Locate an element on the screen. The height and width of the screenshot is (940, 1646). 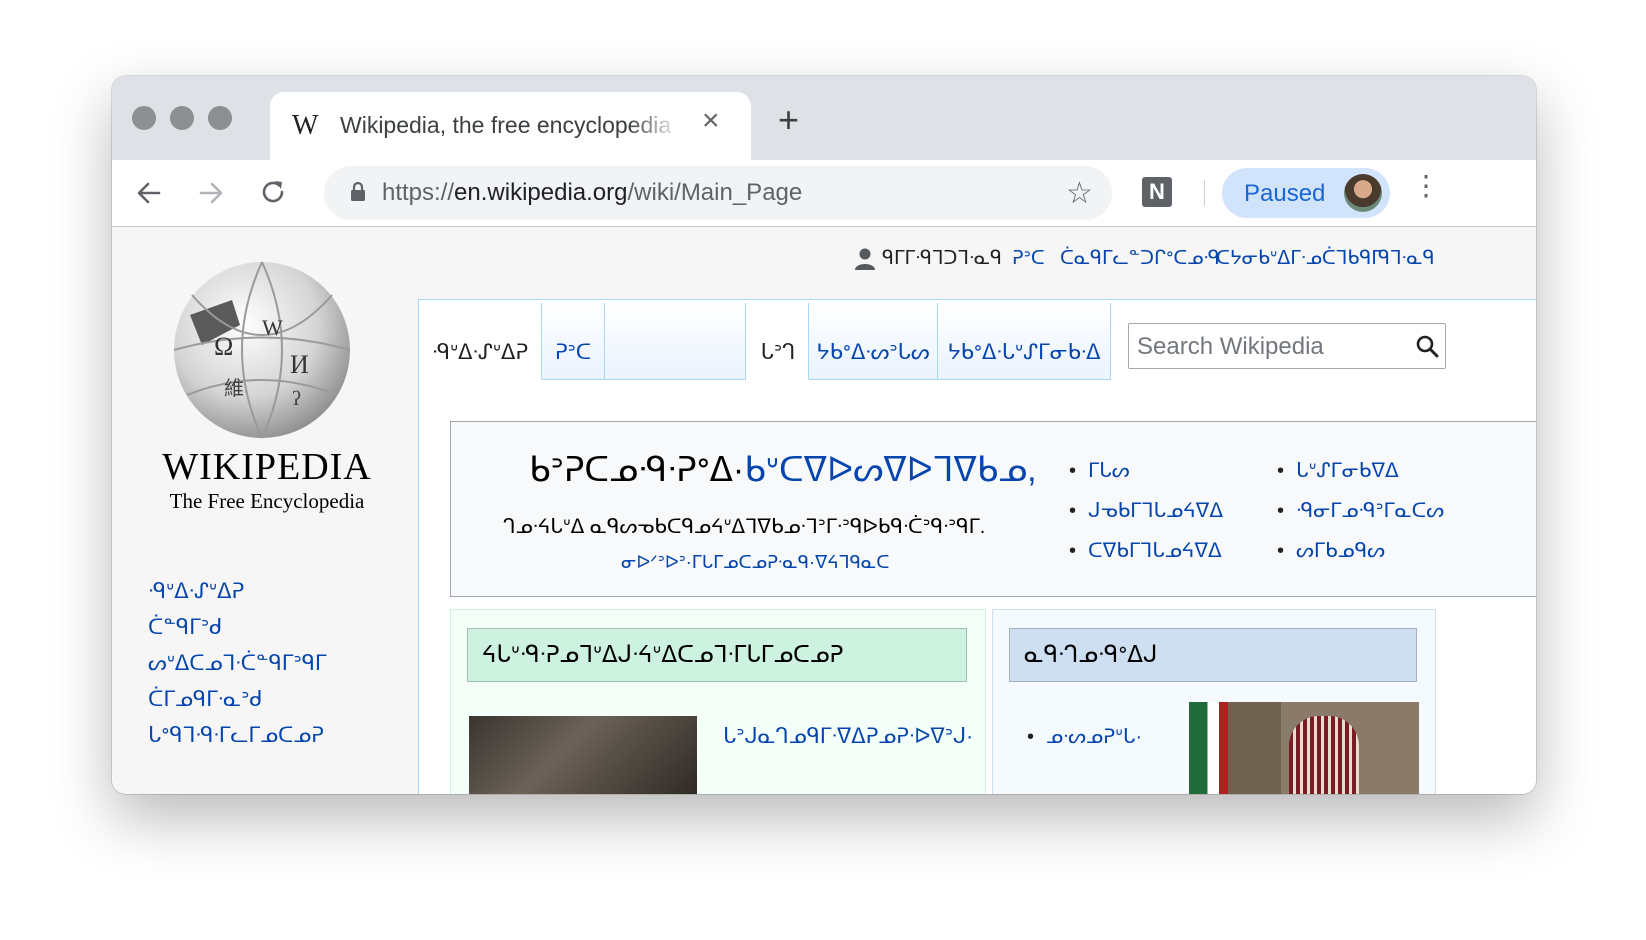
close-tab-icon: × is located at coordinates (711, 121).